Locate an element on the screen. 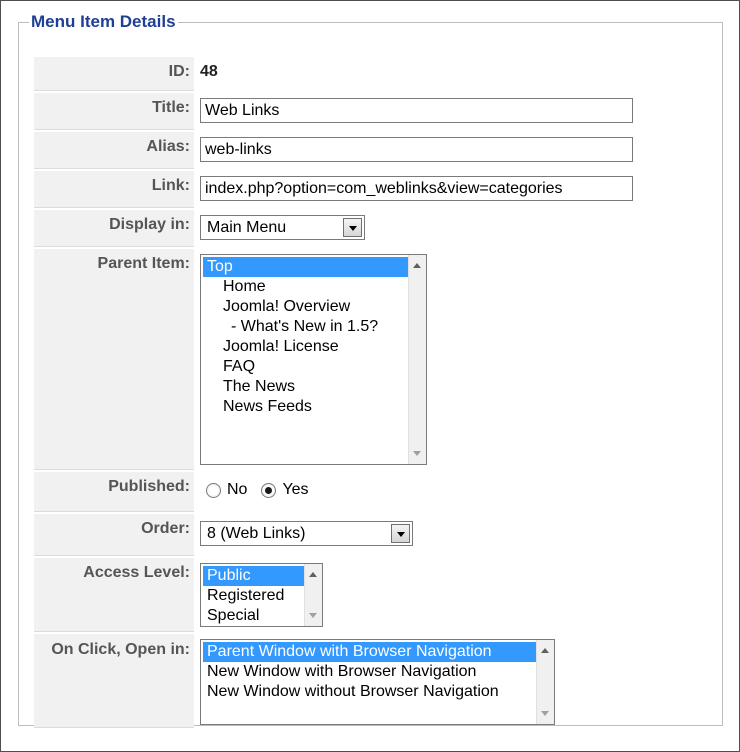  on-click-scrollbar is located at coordinates (545, 682).